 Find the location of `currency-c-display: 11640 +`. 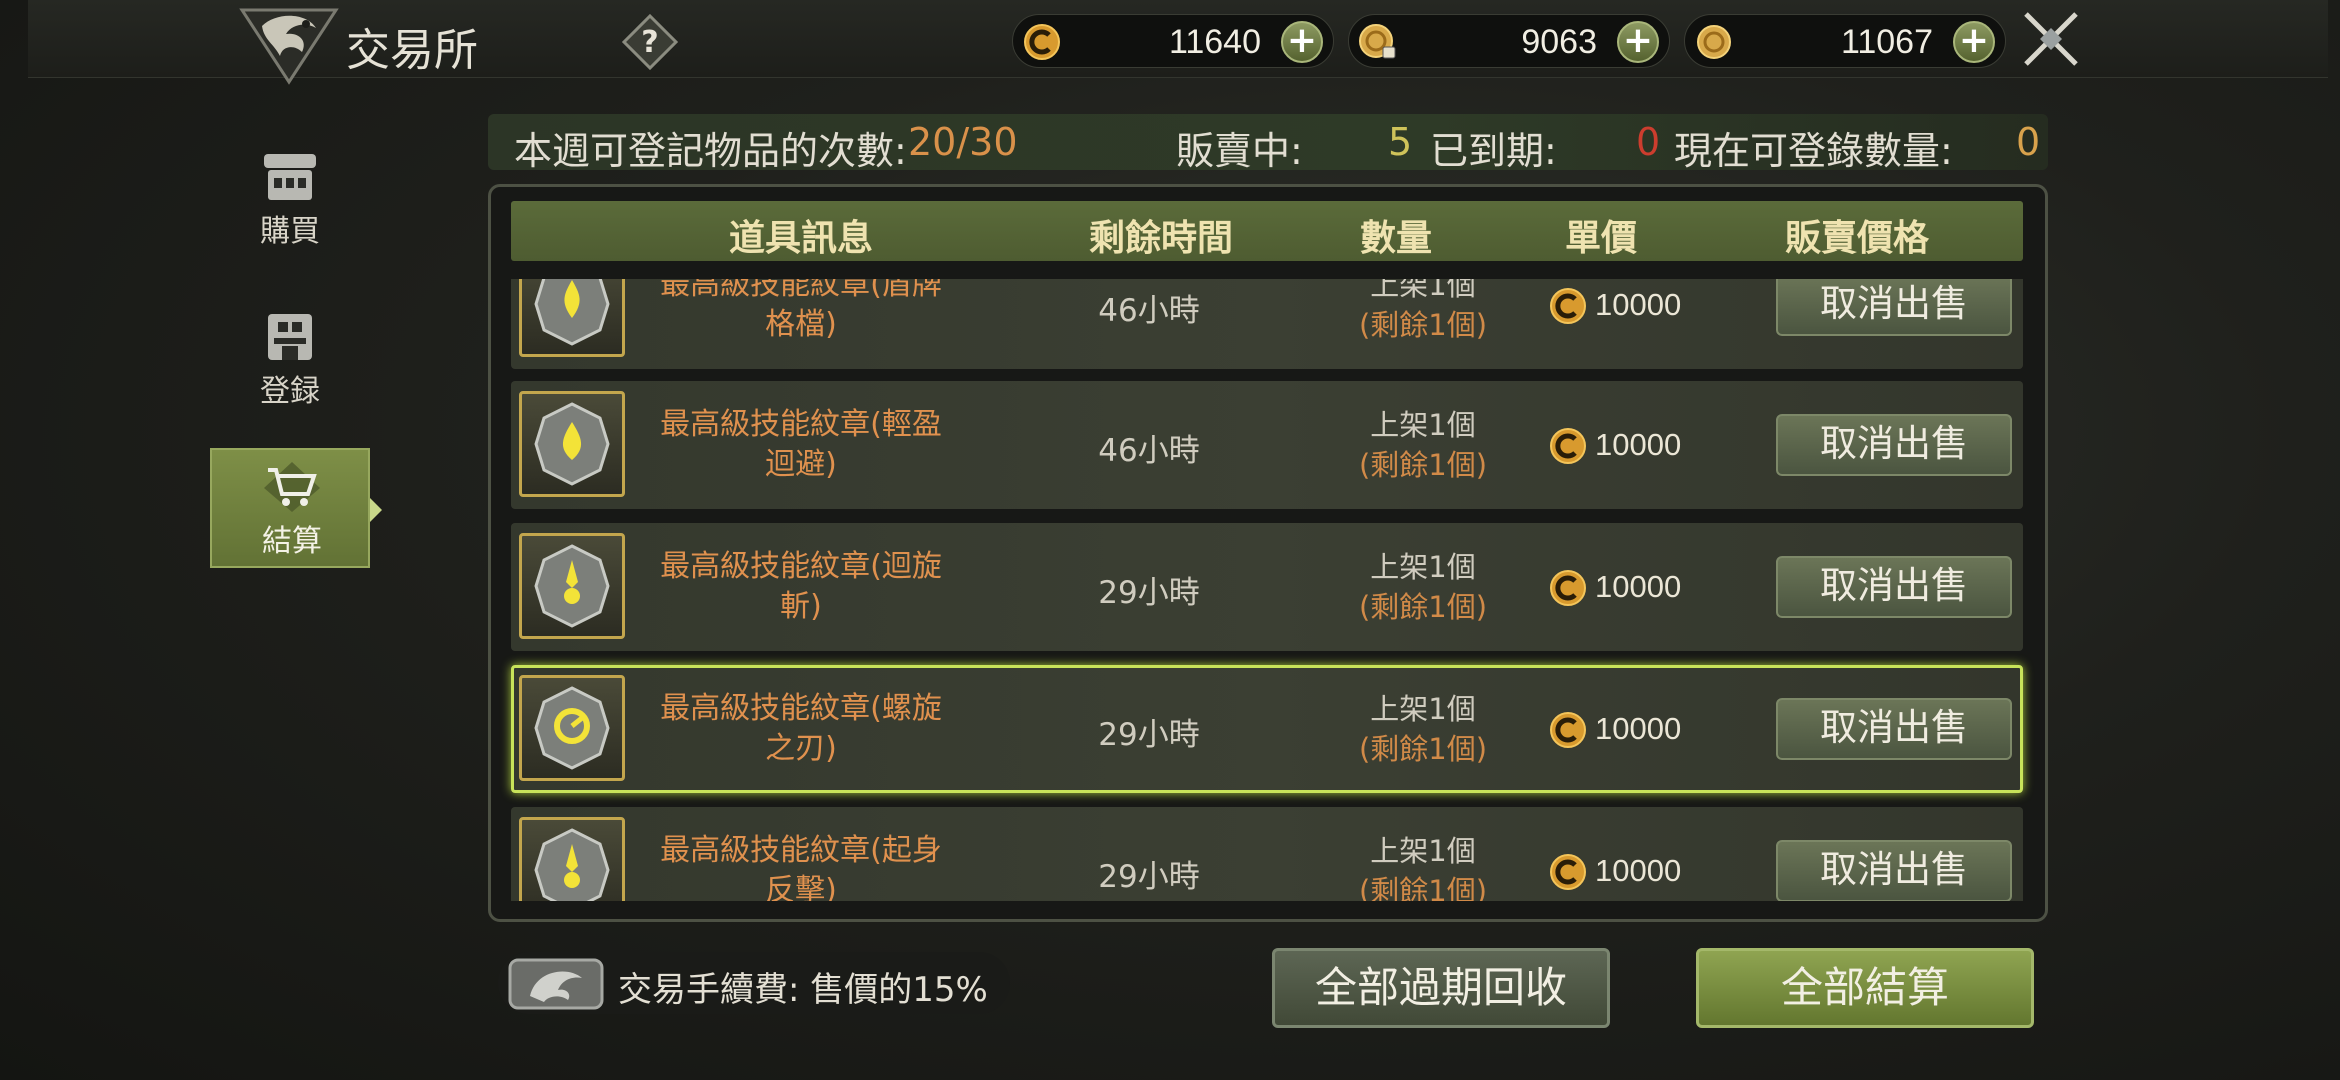

currency-c-display: 11640 + is located at coordinates (1173, 41).